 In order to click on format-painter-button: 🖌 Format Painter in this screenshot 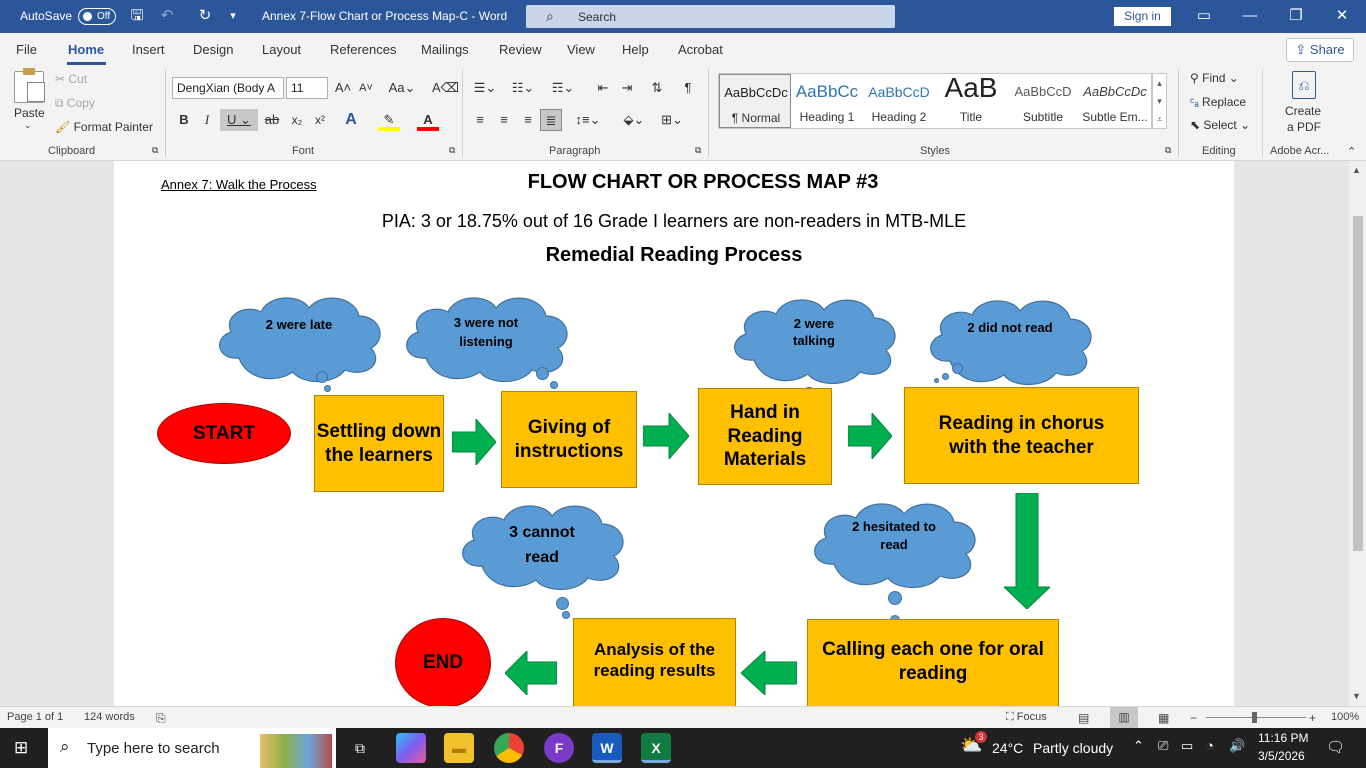, I will do `click(104, 127)`.